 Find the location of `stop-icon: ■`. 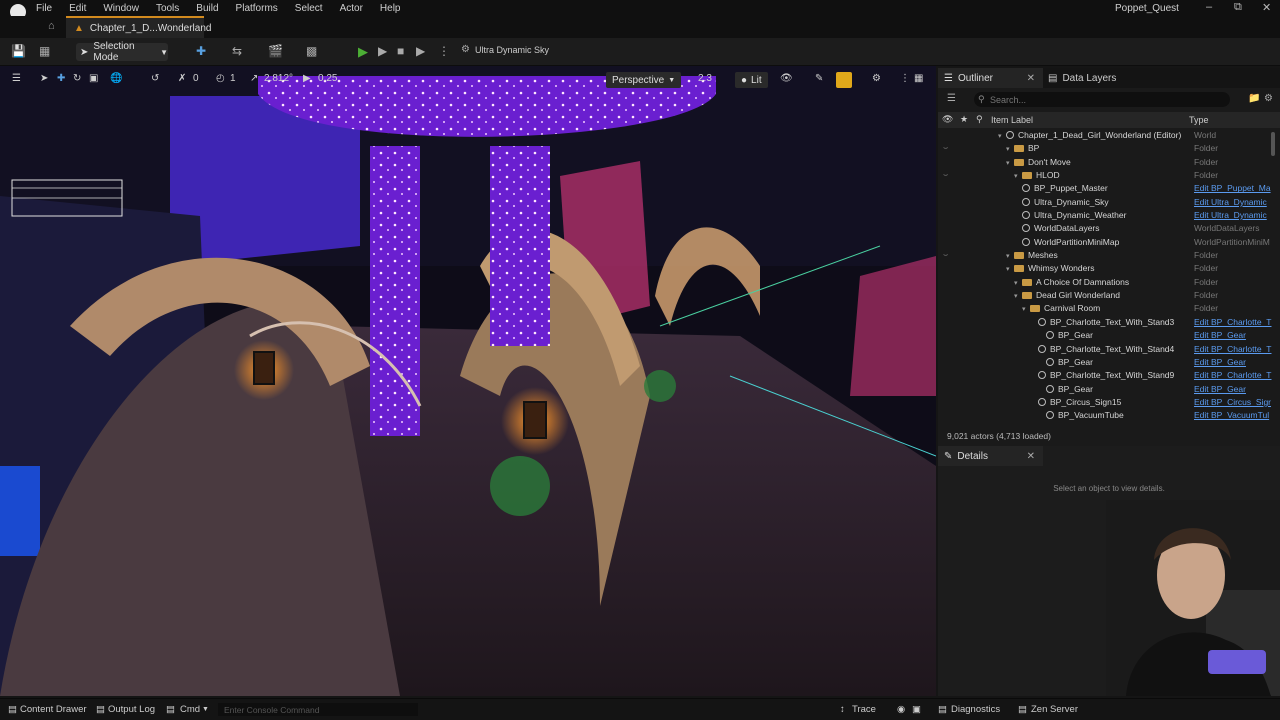

stop-icon: ■ is located at coordinates (400, 51).